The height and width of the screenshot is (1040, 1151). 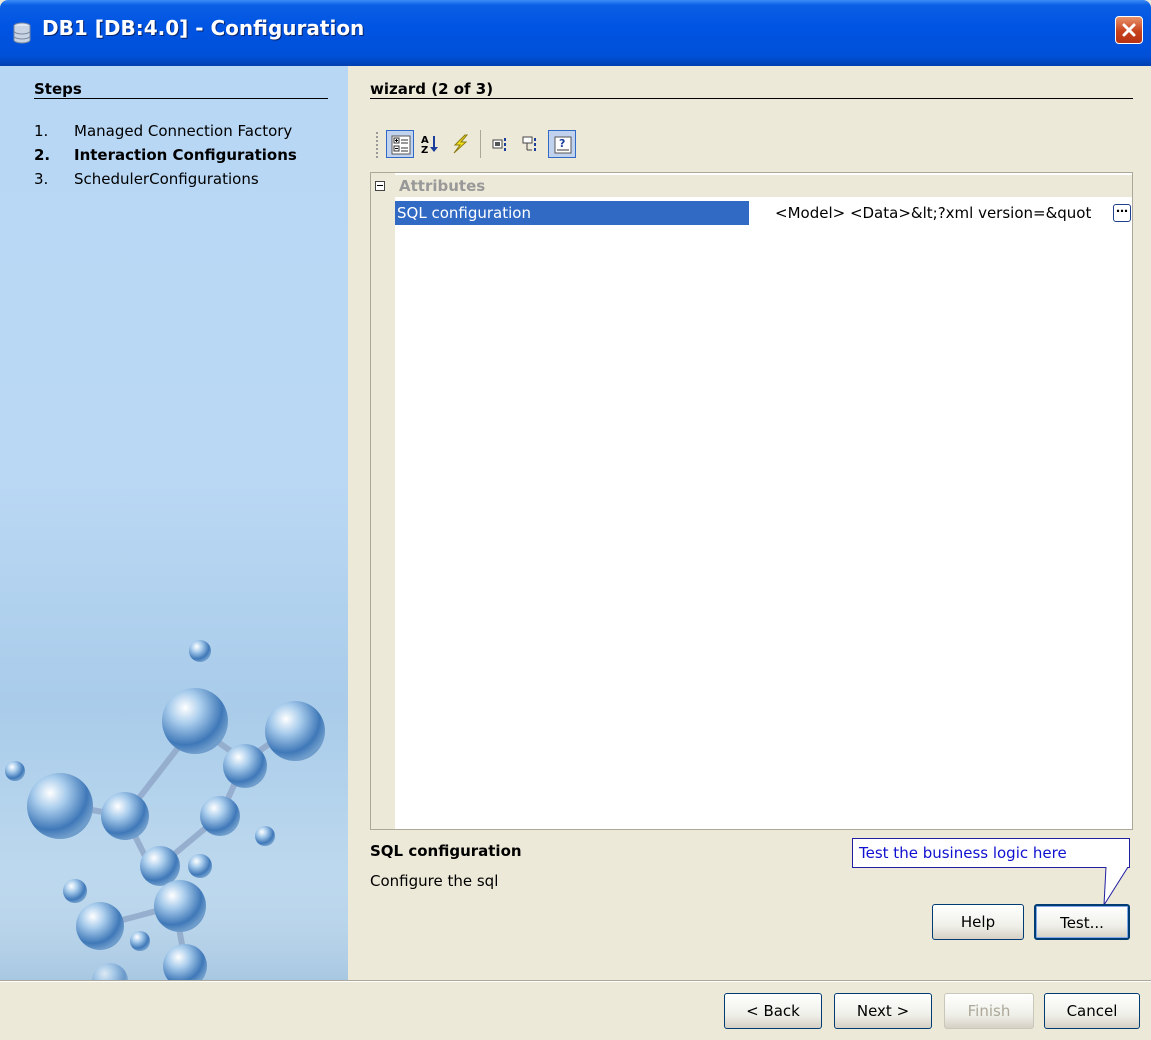 I want to click on events-button, so click(x=460, y=144).